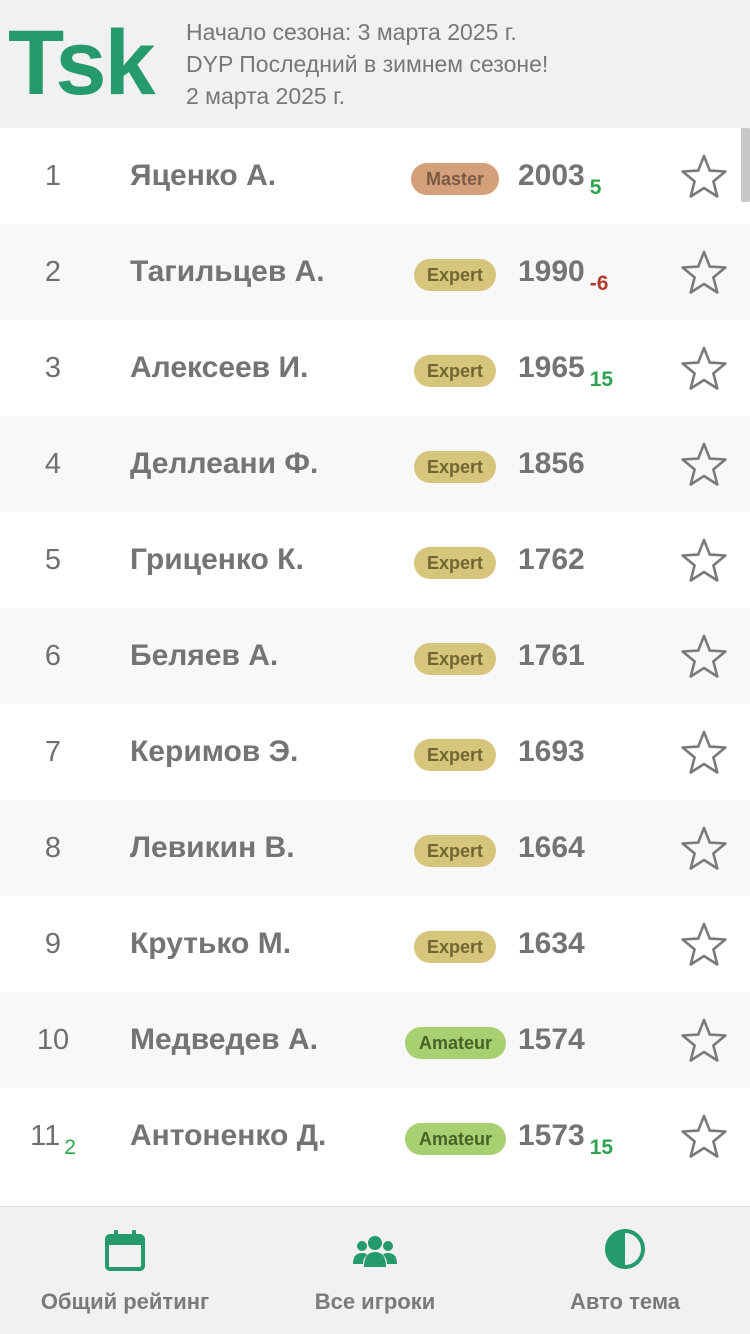 The image size is (750, 1334). What do you see at coordinates (551, 271) in the screenshot?
I see `player-rating: 1990` at bounding box center [551, 271].